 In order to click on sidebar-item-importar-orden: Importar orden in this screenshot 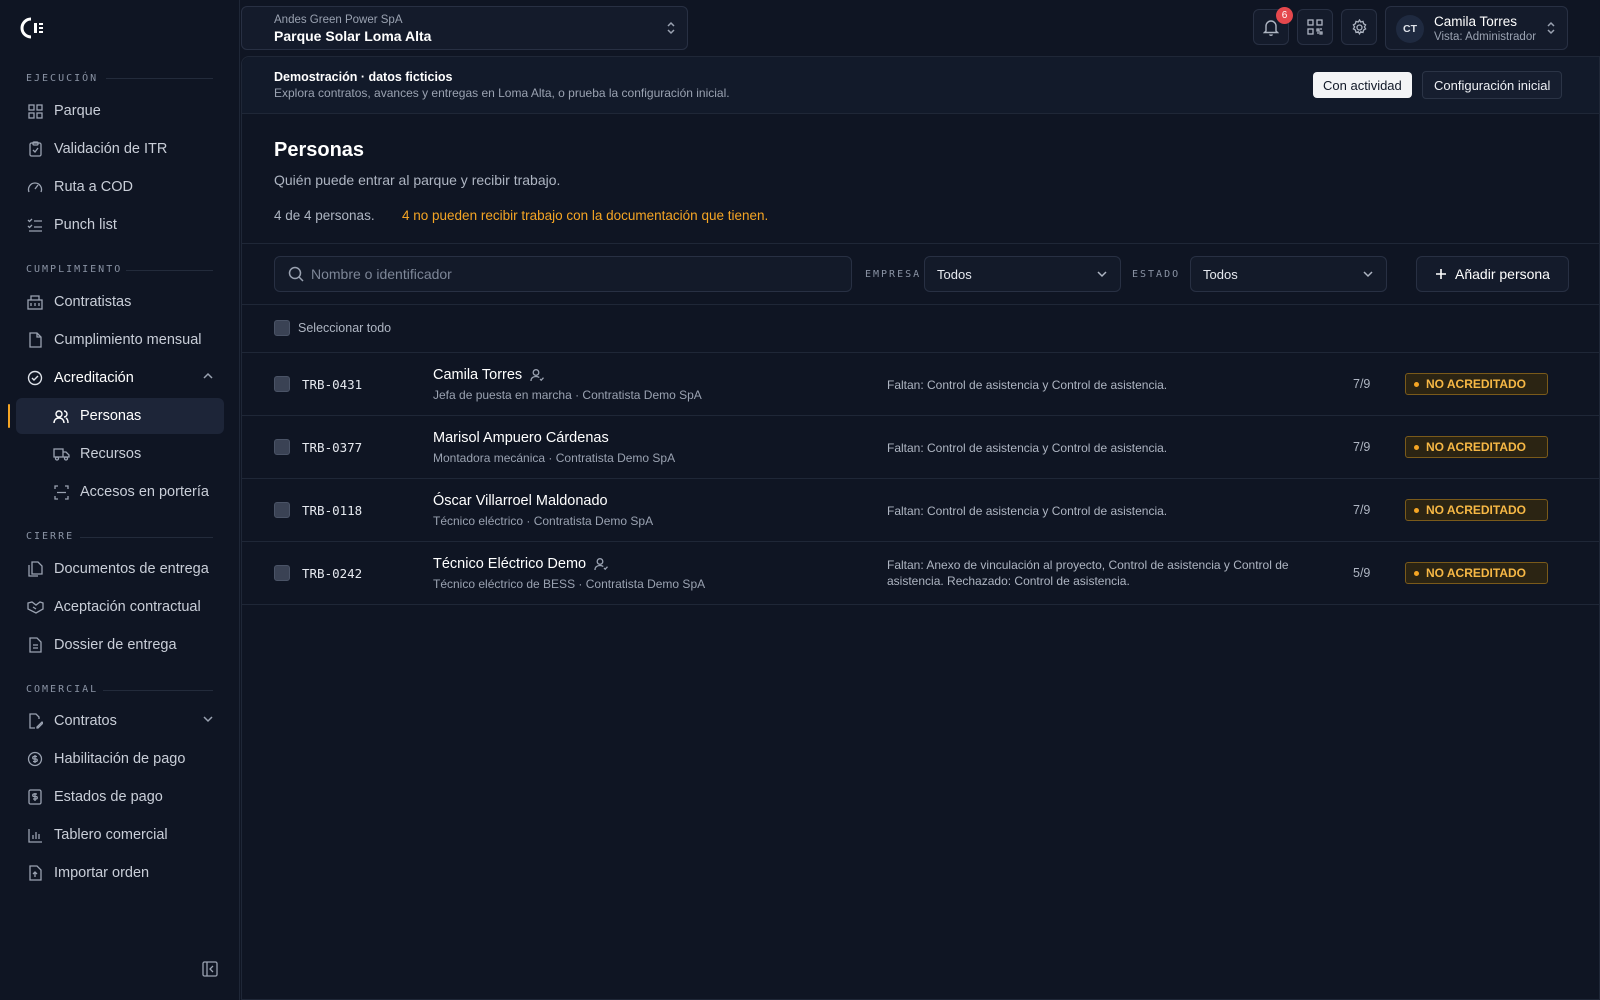, I will do `click(120, 873)`.